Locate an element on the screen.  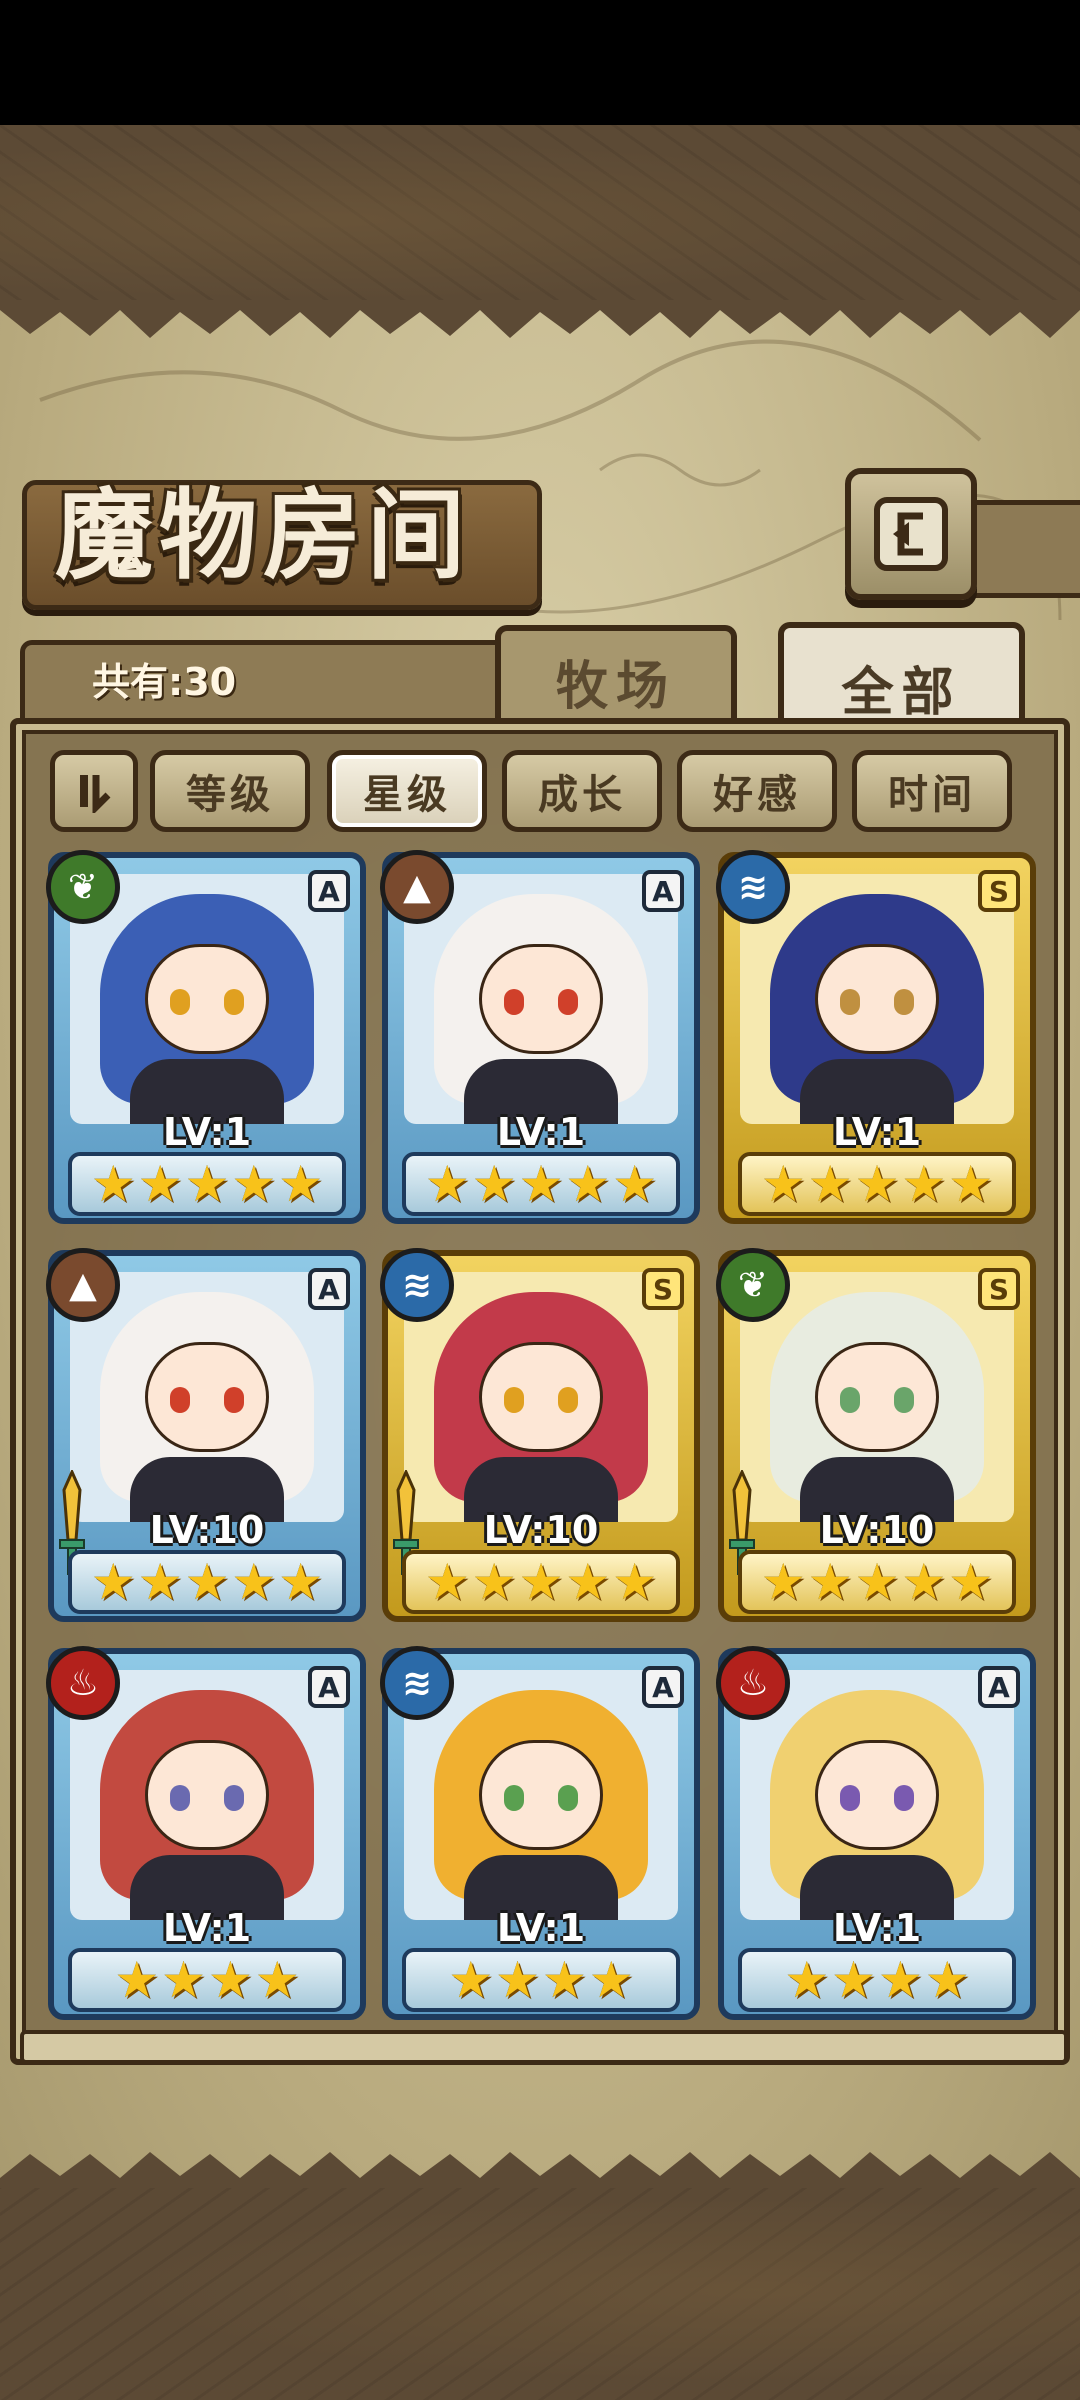
back-button is located at coordinates (911, 534).